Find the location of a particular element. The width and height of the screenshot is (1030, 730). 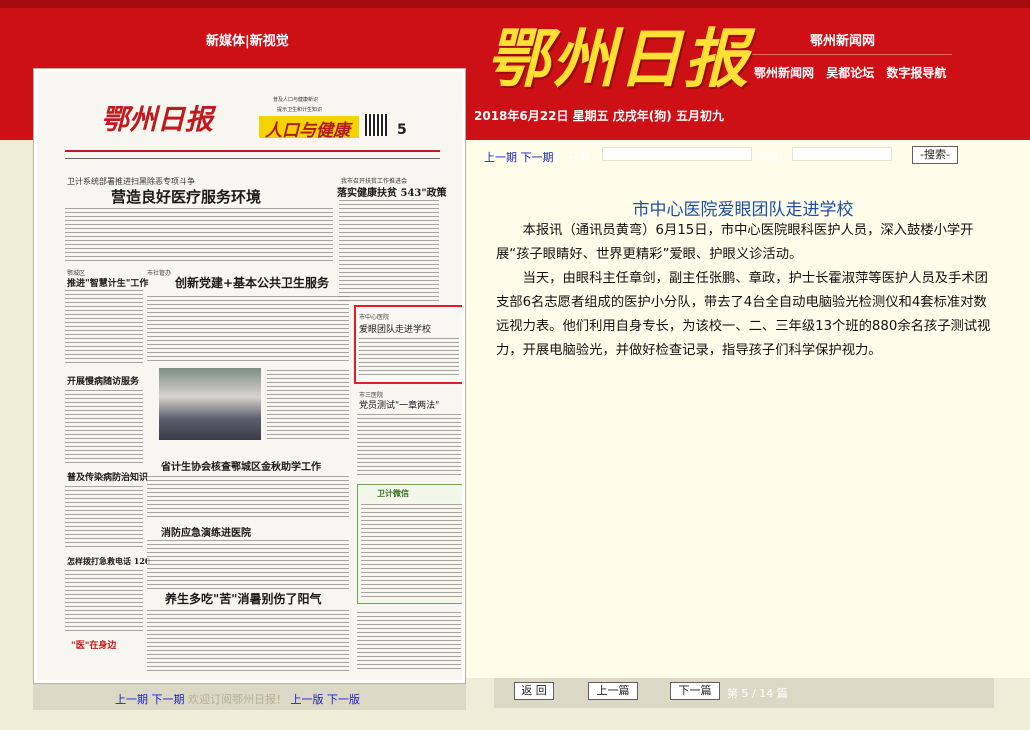

date-label: 日期： is located at coordinates (584, 157).